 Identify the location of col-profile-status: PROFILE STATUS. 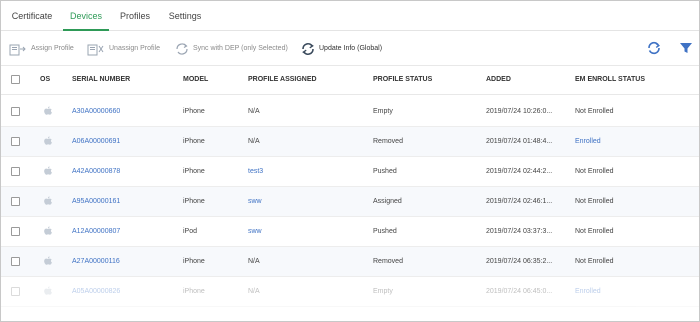
(402, 80).